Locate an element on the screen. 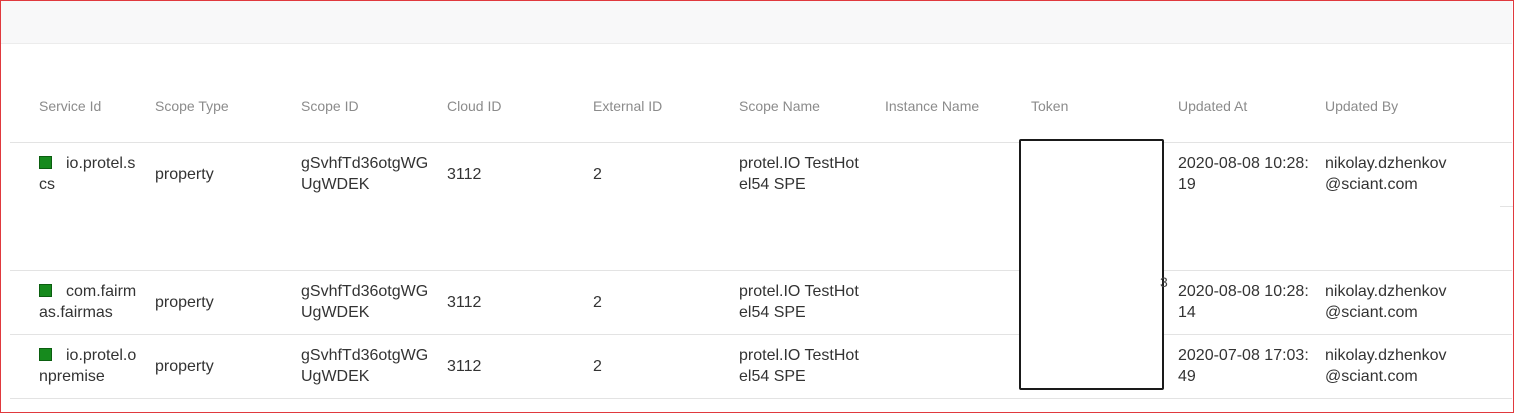 This screenshot has width=1514, height=413. service-id-line: npremise is located at coordinates (72, 376).